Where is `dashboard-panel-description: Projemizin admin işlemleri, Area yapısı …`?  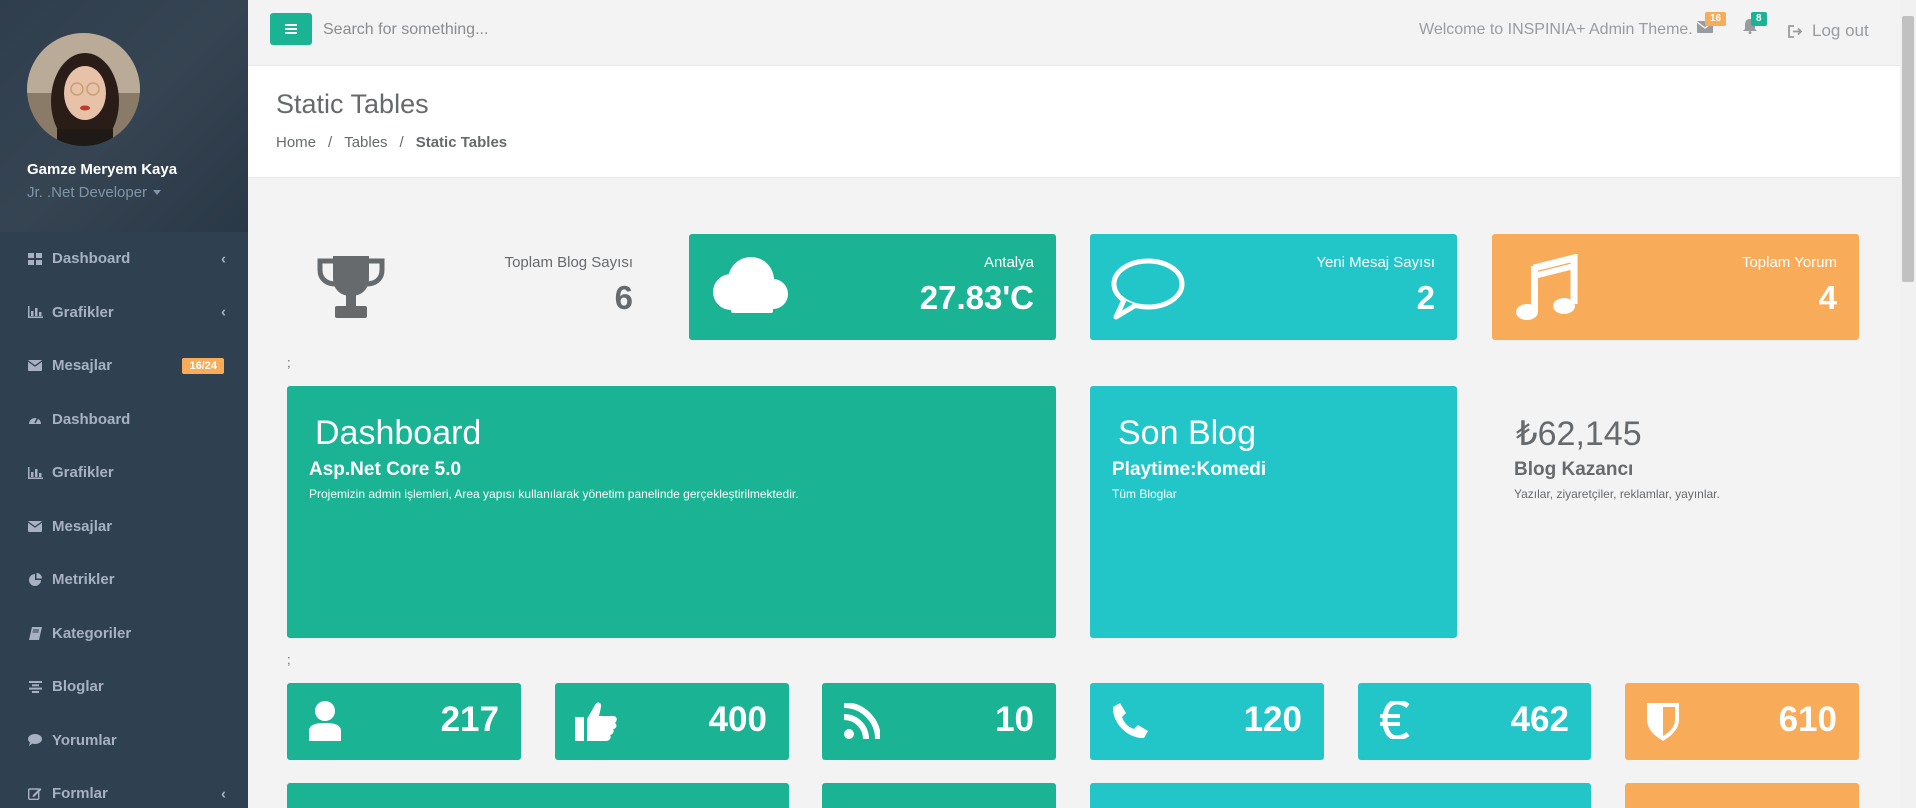
dashboard-panel-description: Projemizin admin işlemleri, Area yapısı … is located at coordinates (554, 494).